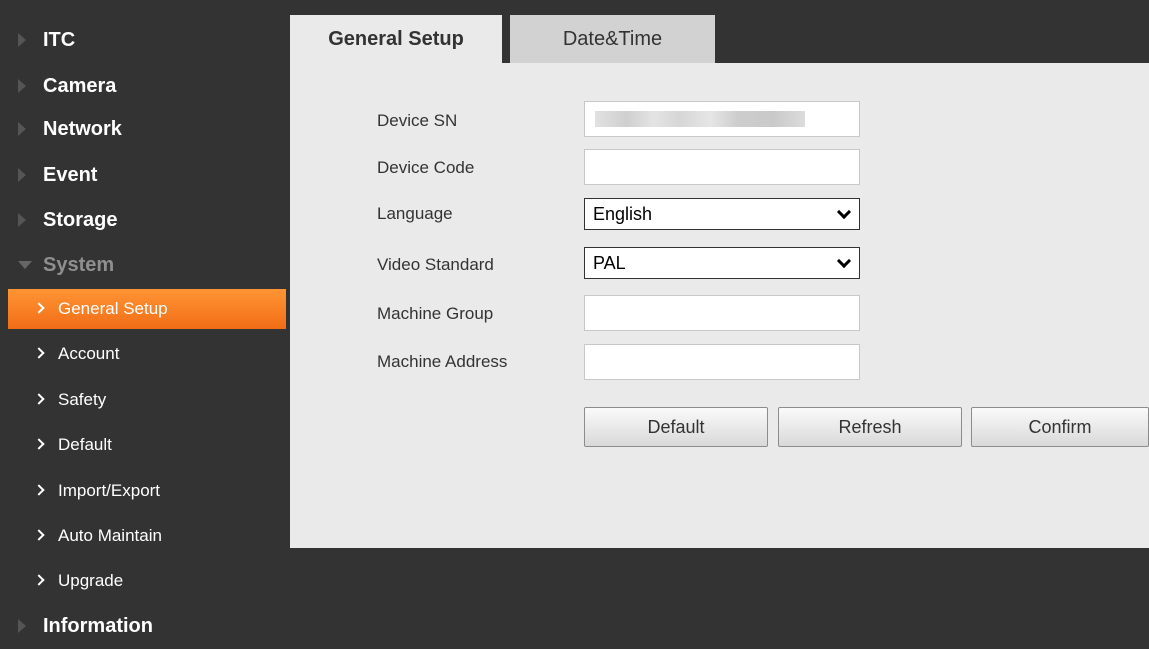 This screenshot has width=1149, height=649. What do you see at coordinates (80, 85) in the screenshot?
I see `nav-label: Camera` at bounding box center [80, 85].